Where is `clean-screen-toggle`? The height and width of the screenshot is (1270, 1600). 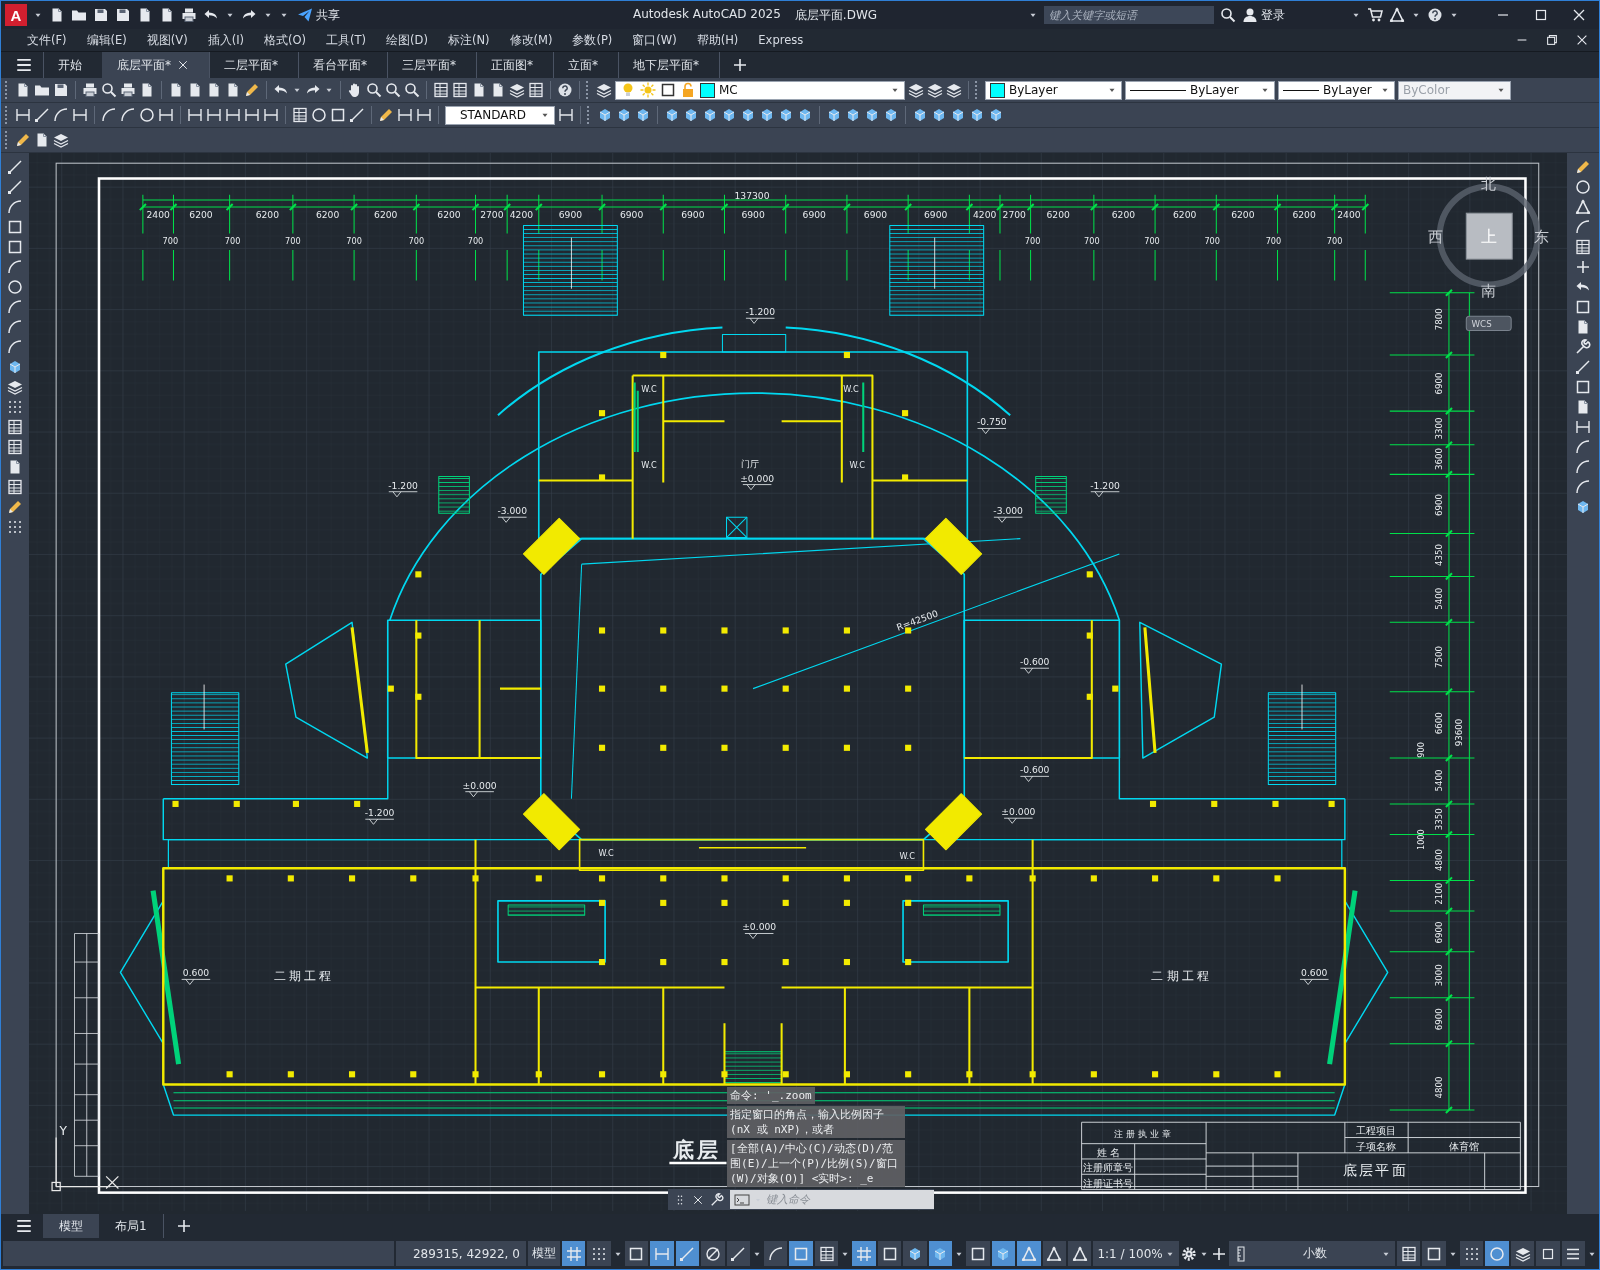 clean-screen-toggle is located at coordinates (1548, 1253).